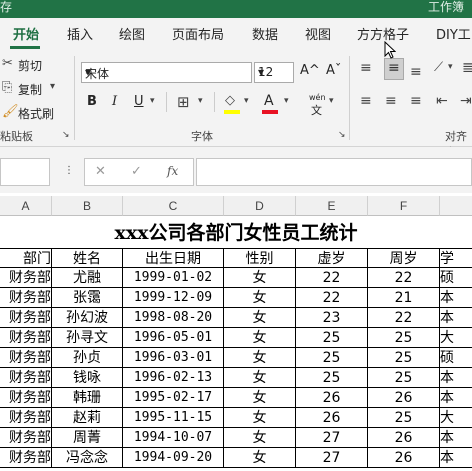 The width and height of the screenshot is (472, 471). Describe the element at coordinates (456, 338) in the screenshot. I see `table-row-4-education: 大` at that location.